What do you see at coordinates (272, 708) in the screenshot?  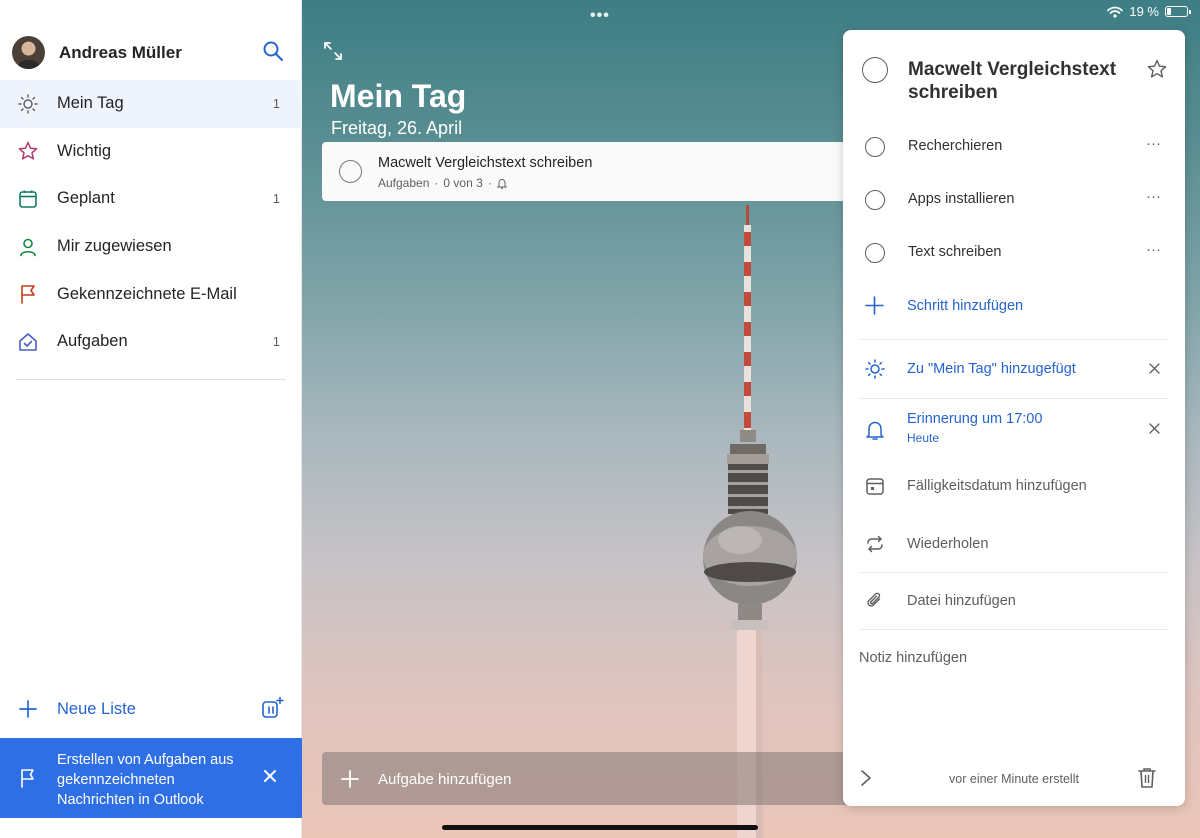 I see `new-group-icon` at bounding box center [272, 708].